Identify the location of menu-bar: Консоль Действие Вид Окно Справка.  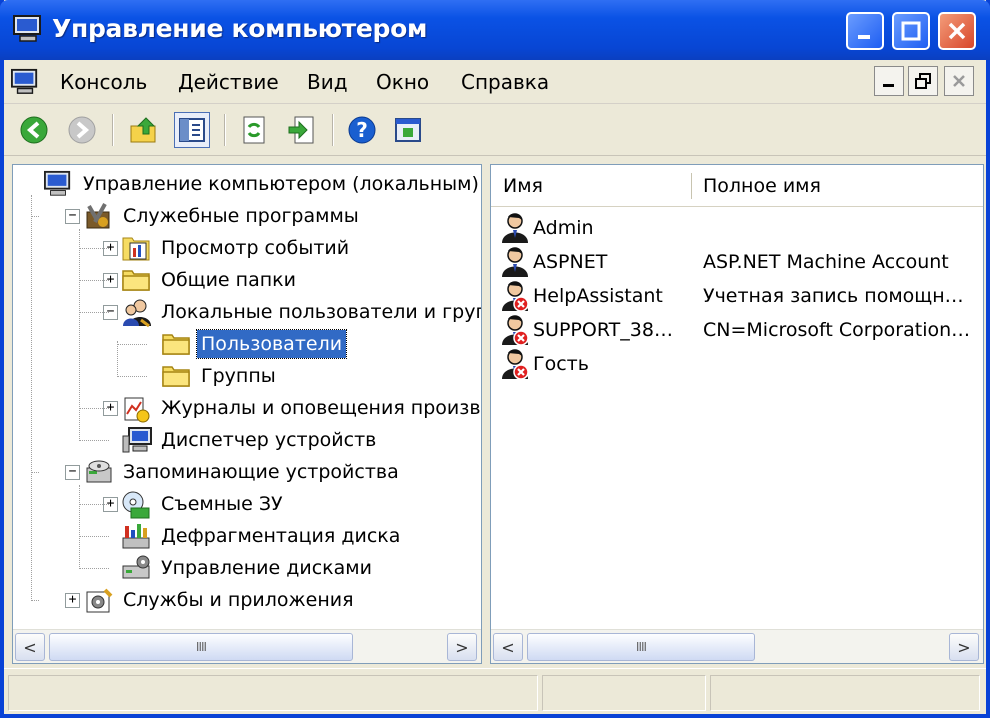
(495, 82).